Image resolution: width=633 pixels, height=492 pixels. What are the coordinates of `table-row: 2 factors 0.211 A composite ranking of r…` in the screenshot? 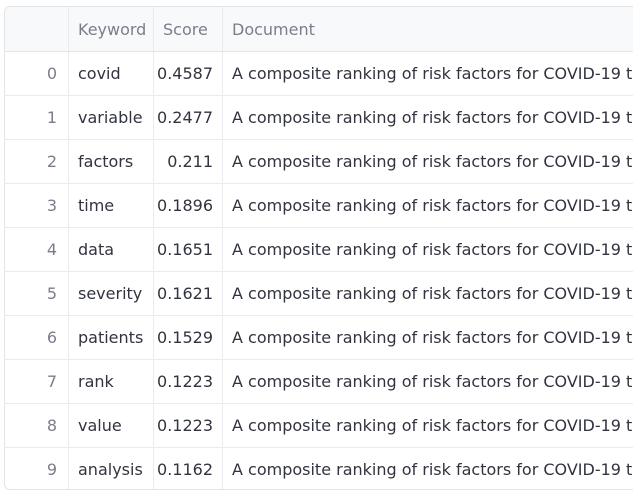 It's located at (319, 162).